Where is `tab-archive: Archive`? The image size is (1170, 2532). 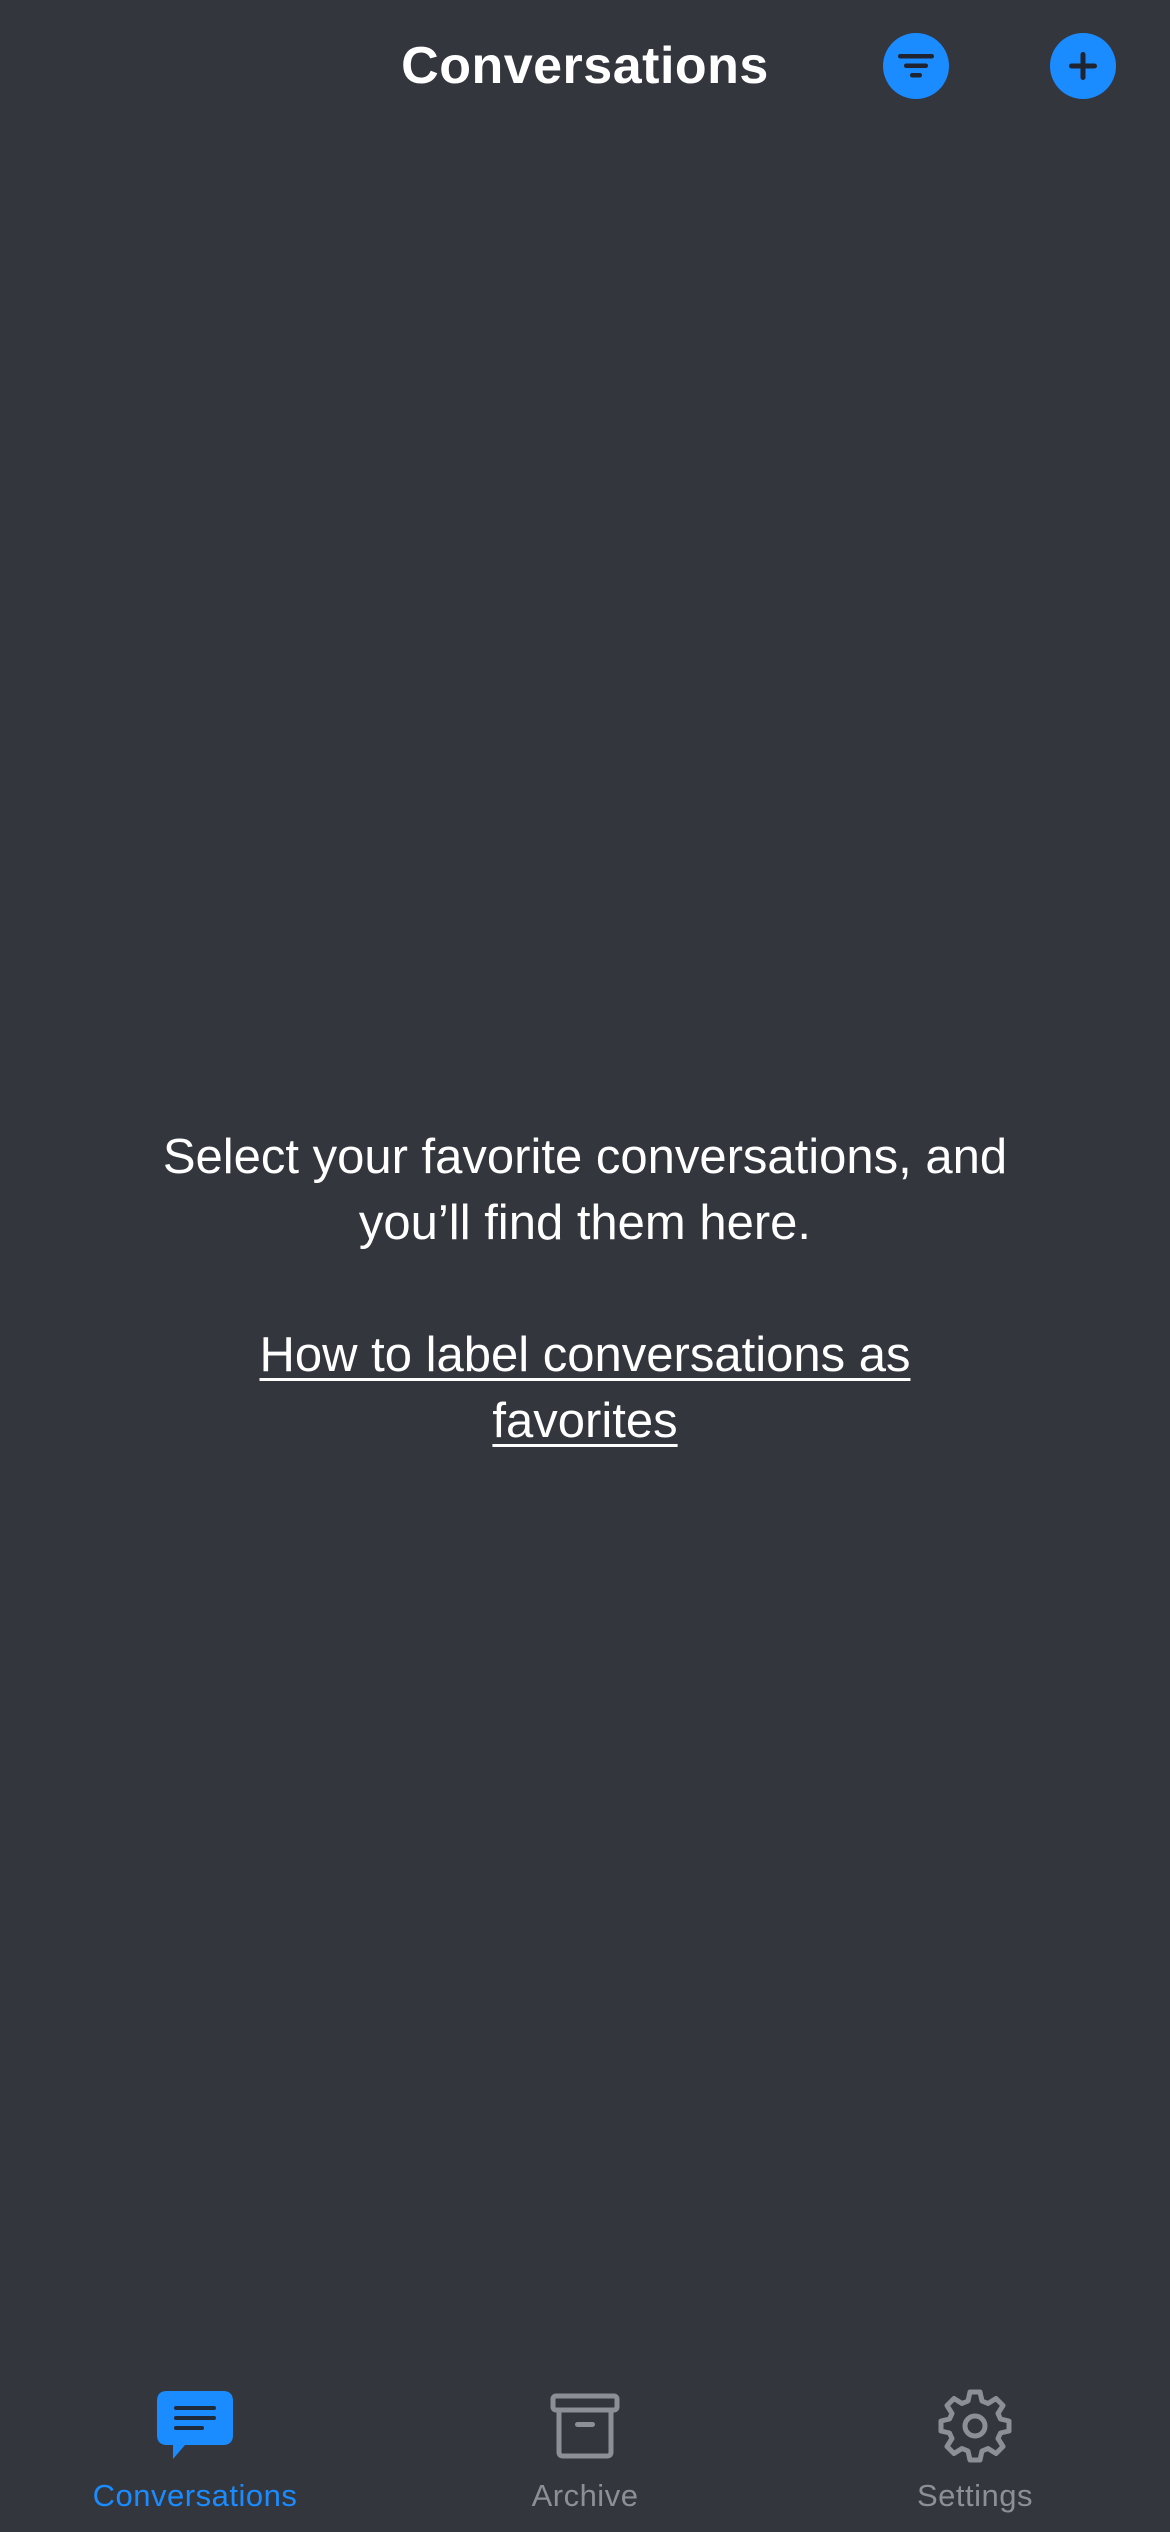
tab-archive: Archive is located at coordinates (585, 2457).